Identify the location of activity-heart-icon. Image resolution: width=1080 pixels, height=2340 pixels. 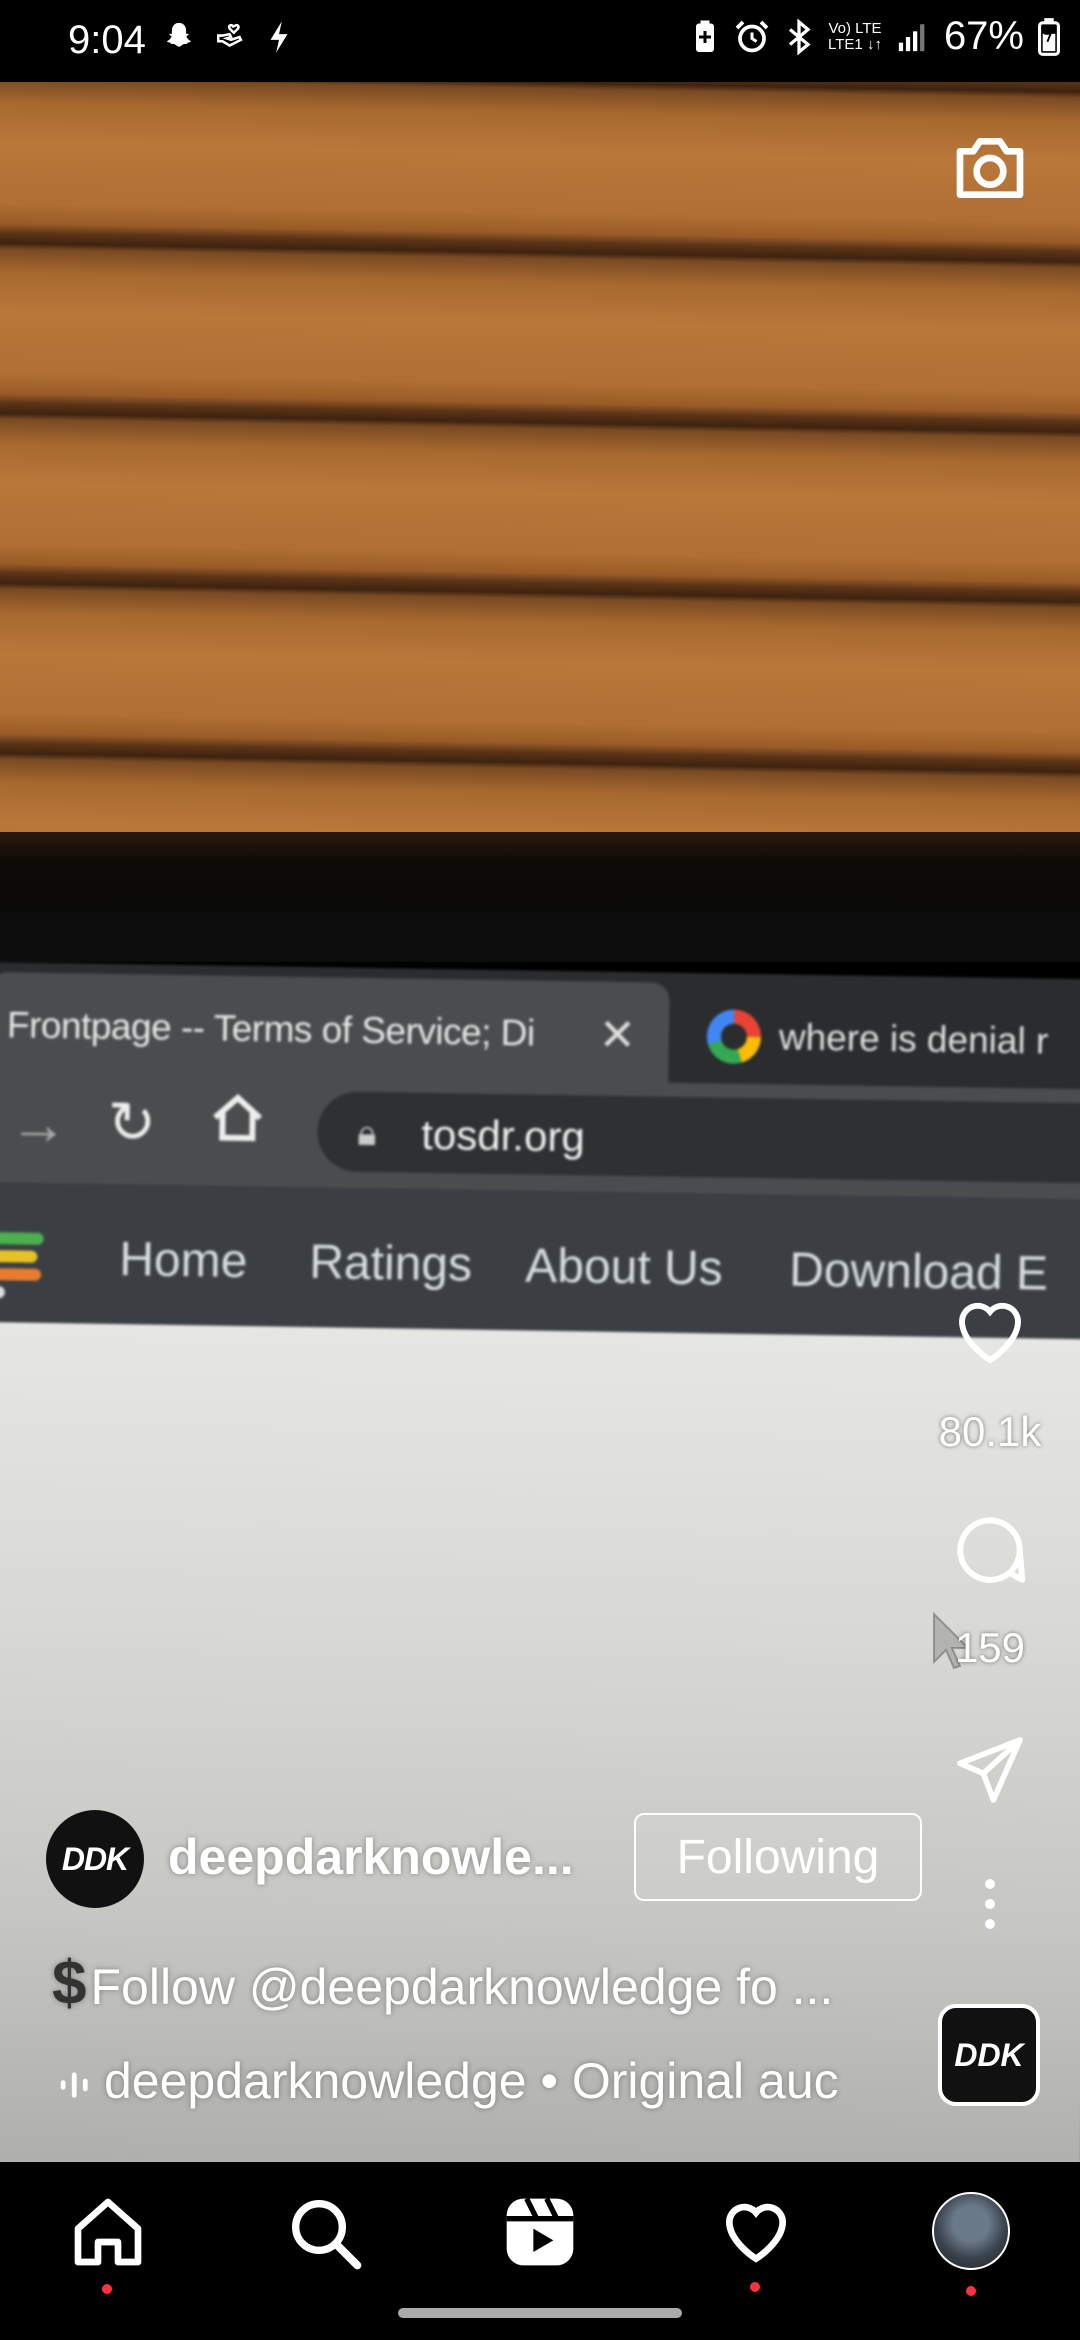
(756, 2232).